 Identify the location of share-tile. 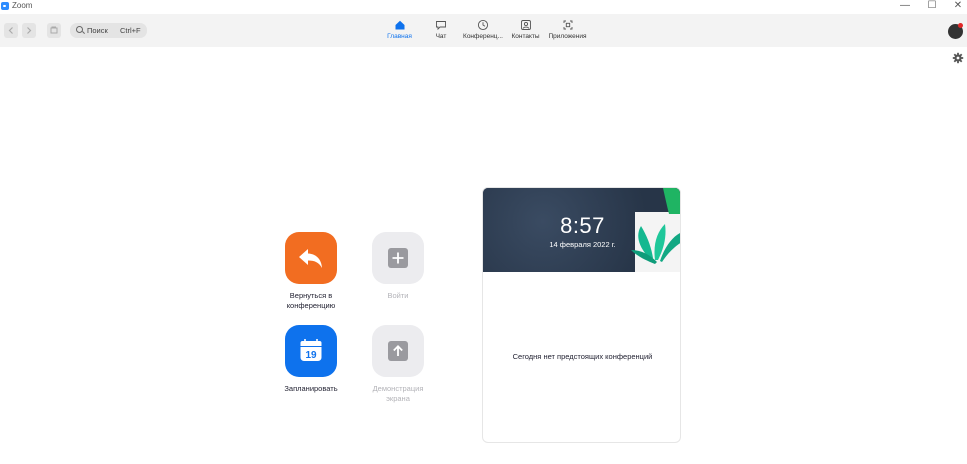
(398, 351).